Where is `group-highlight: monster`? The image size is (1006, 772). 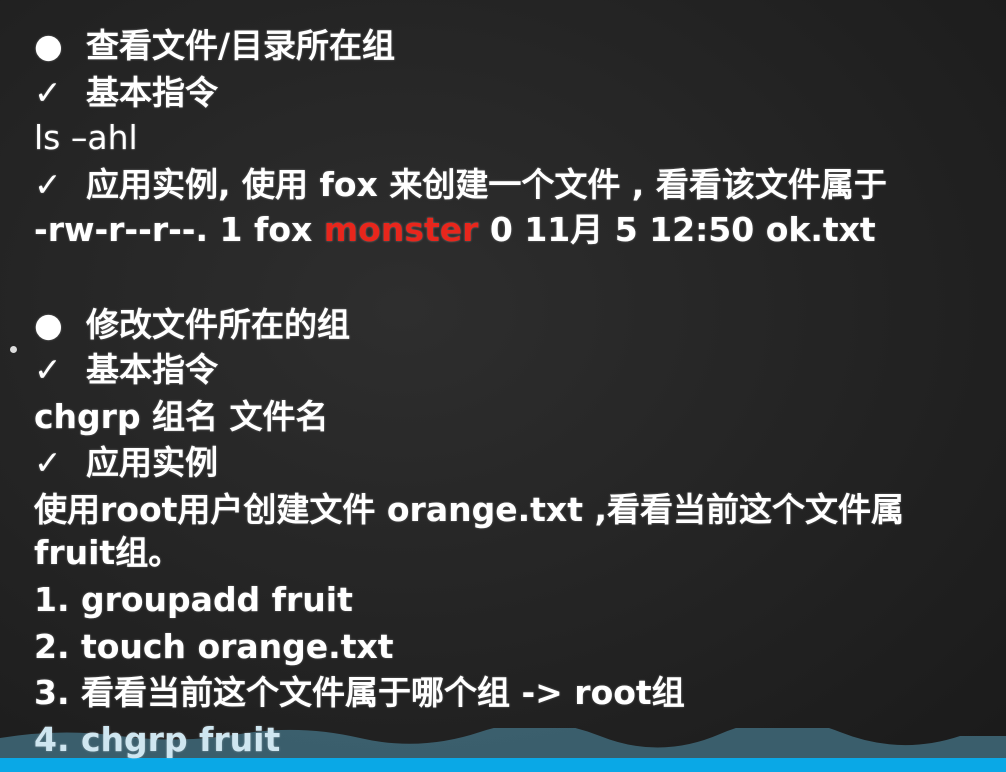
group-highlight: monster is located at coordinates (401, 229).